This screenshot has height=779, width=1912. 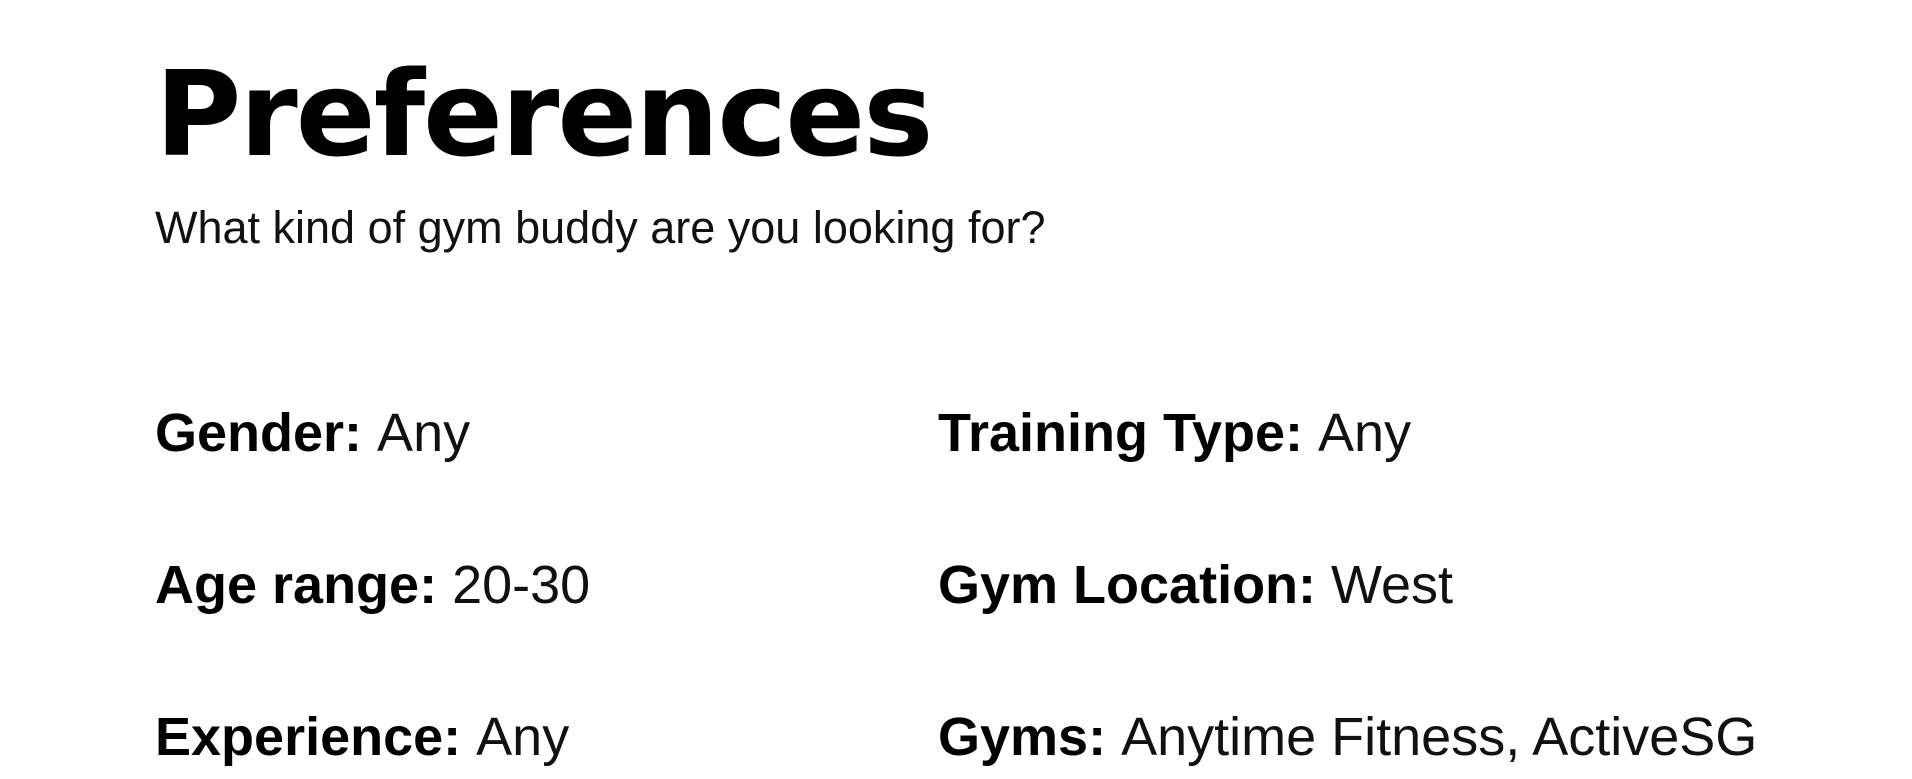 I want to click on preference-gyms-value: Anytime Fitness, ActiveSG, so click(x=1439, y=737).